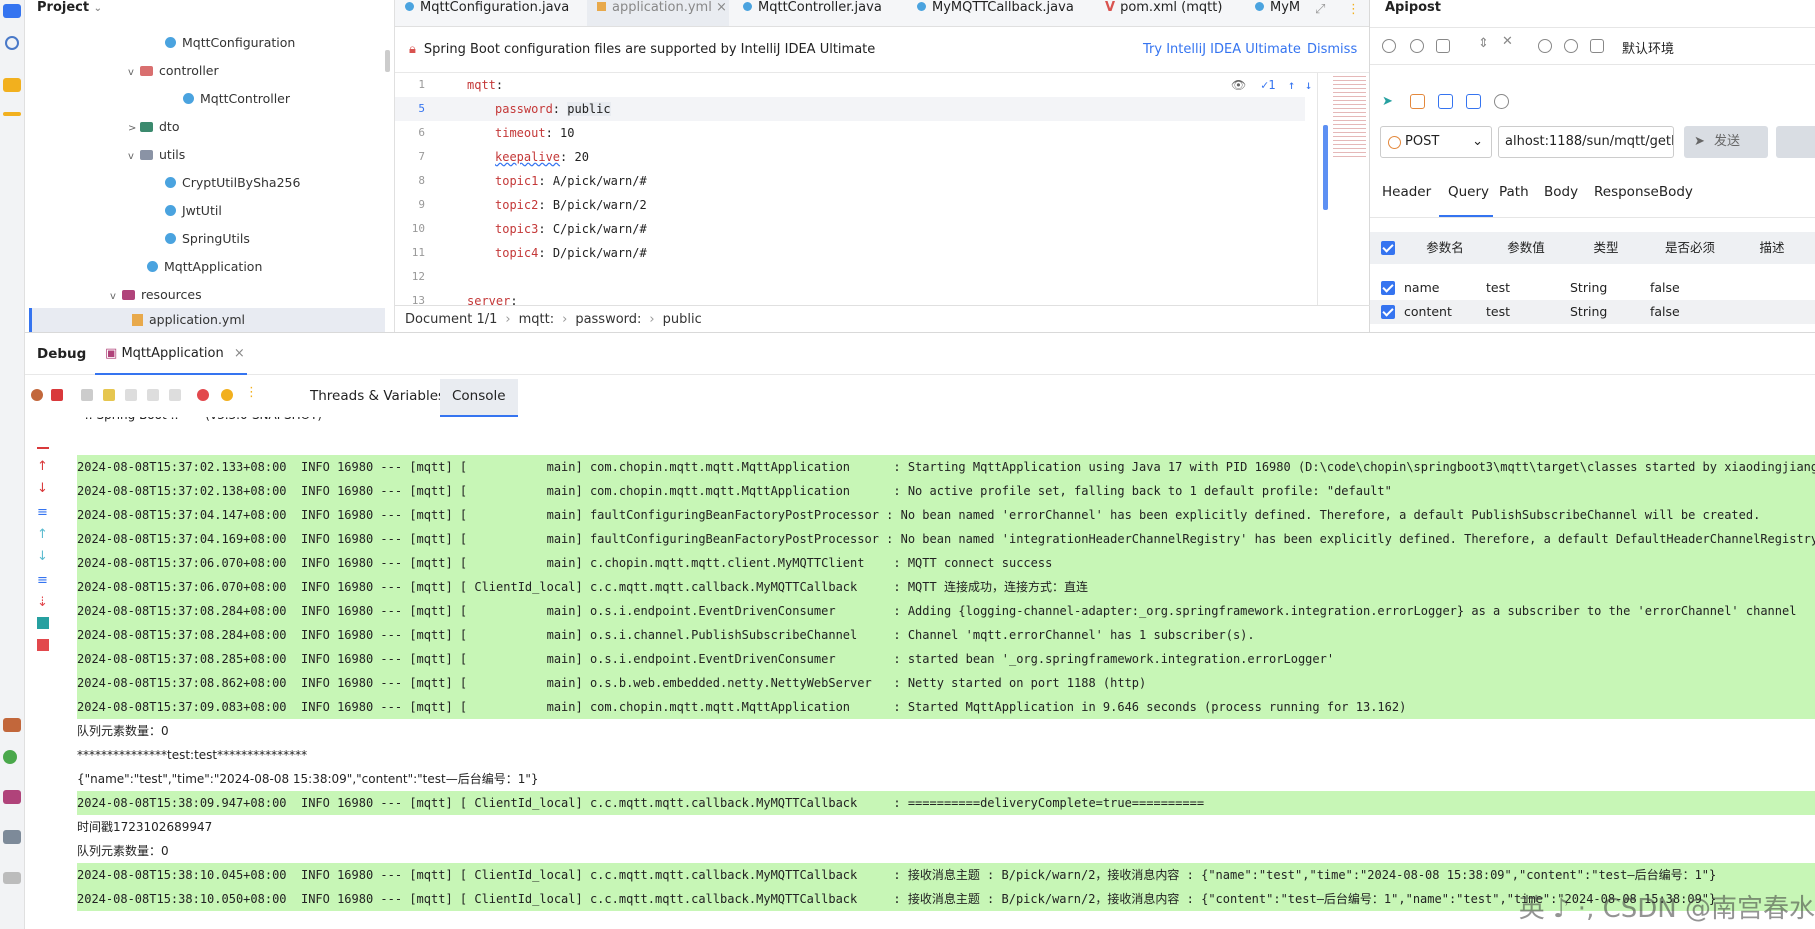  I want to click on tab-overflow: MyM, so click(1277, 13).